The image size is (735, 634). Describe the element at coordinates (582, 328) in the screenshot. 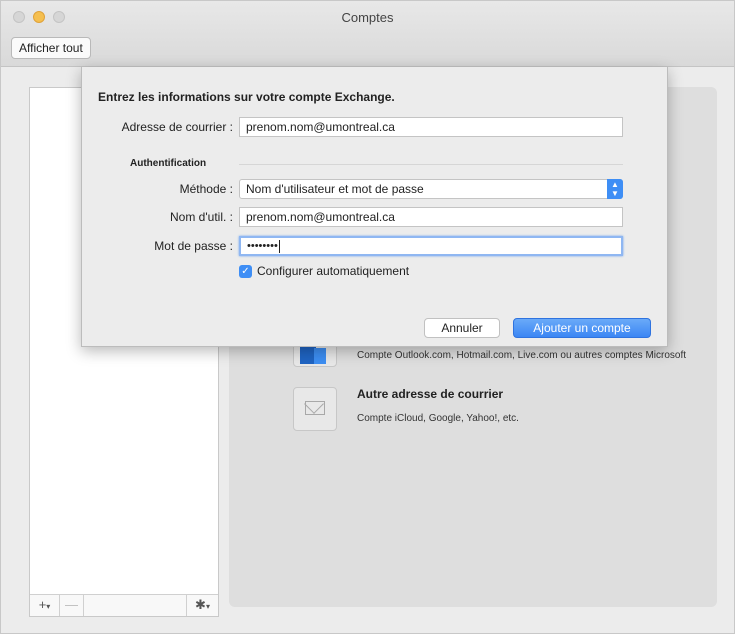

I see `add-account-button: Ajouter un compte` at that location.